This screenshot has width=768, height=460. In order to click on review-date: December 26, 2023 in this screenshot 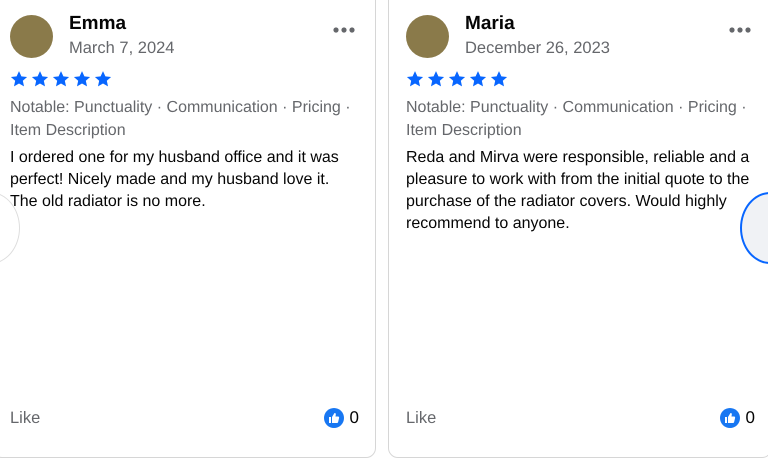, I will do `click(538, 48)`.